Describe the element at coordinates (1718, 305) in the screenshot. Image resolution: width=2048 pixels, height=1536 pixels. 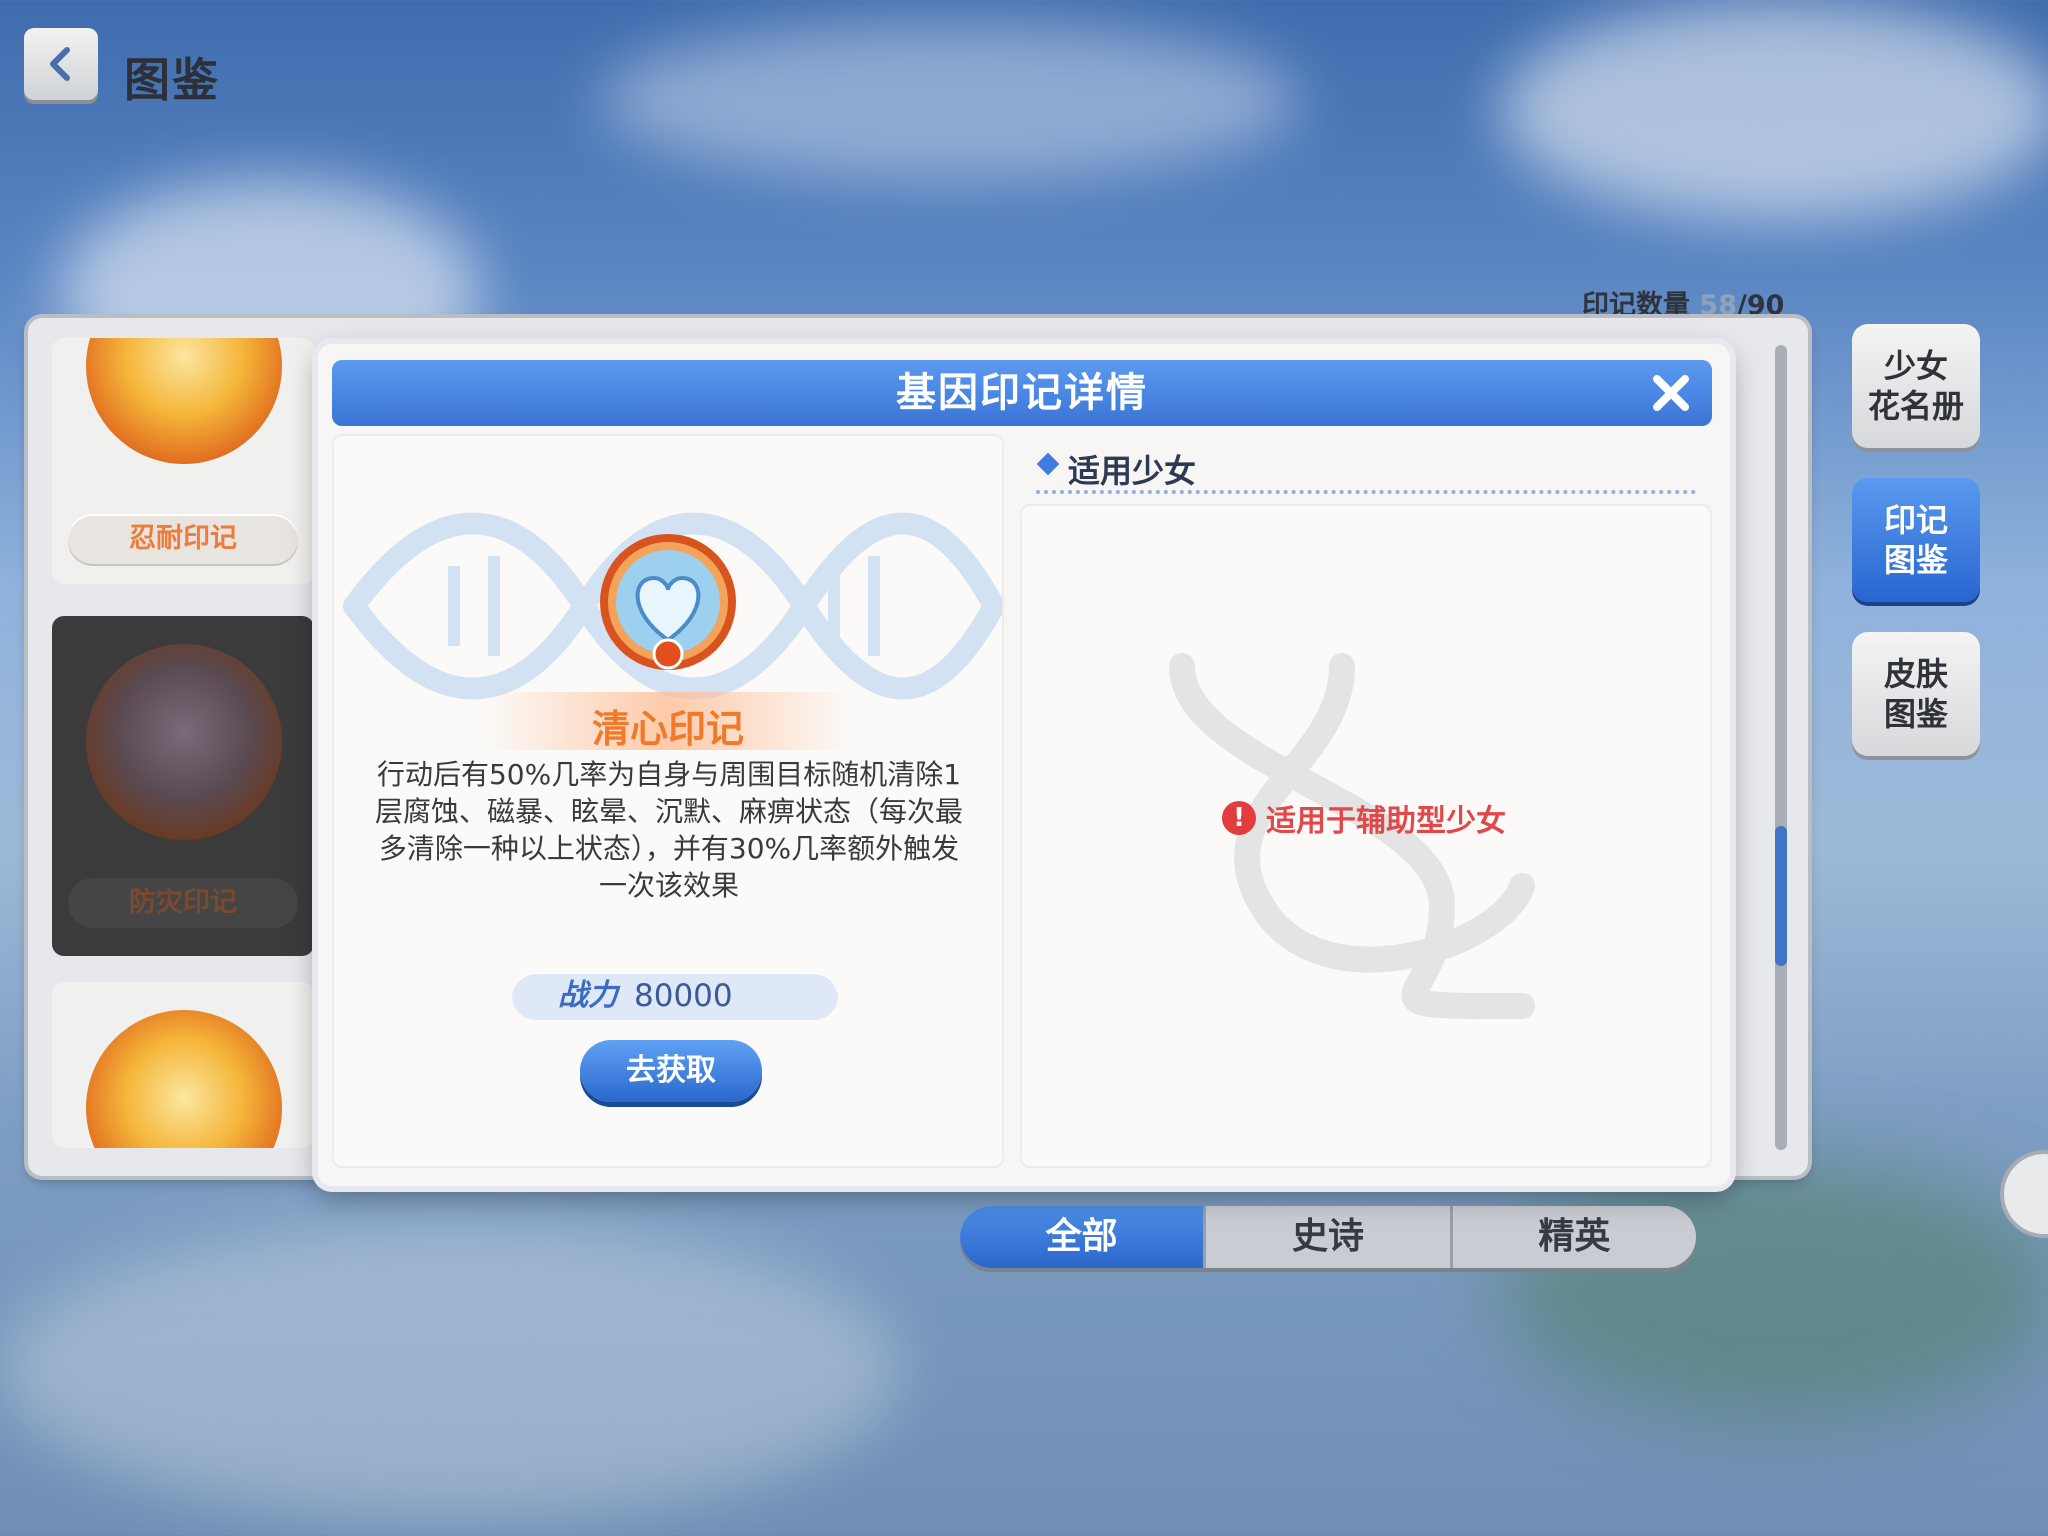
I see `mark-count-current: 58` at that location.